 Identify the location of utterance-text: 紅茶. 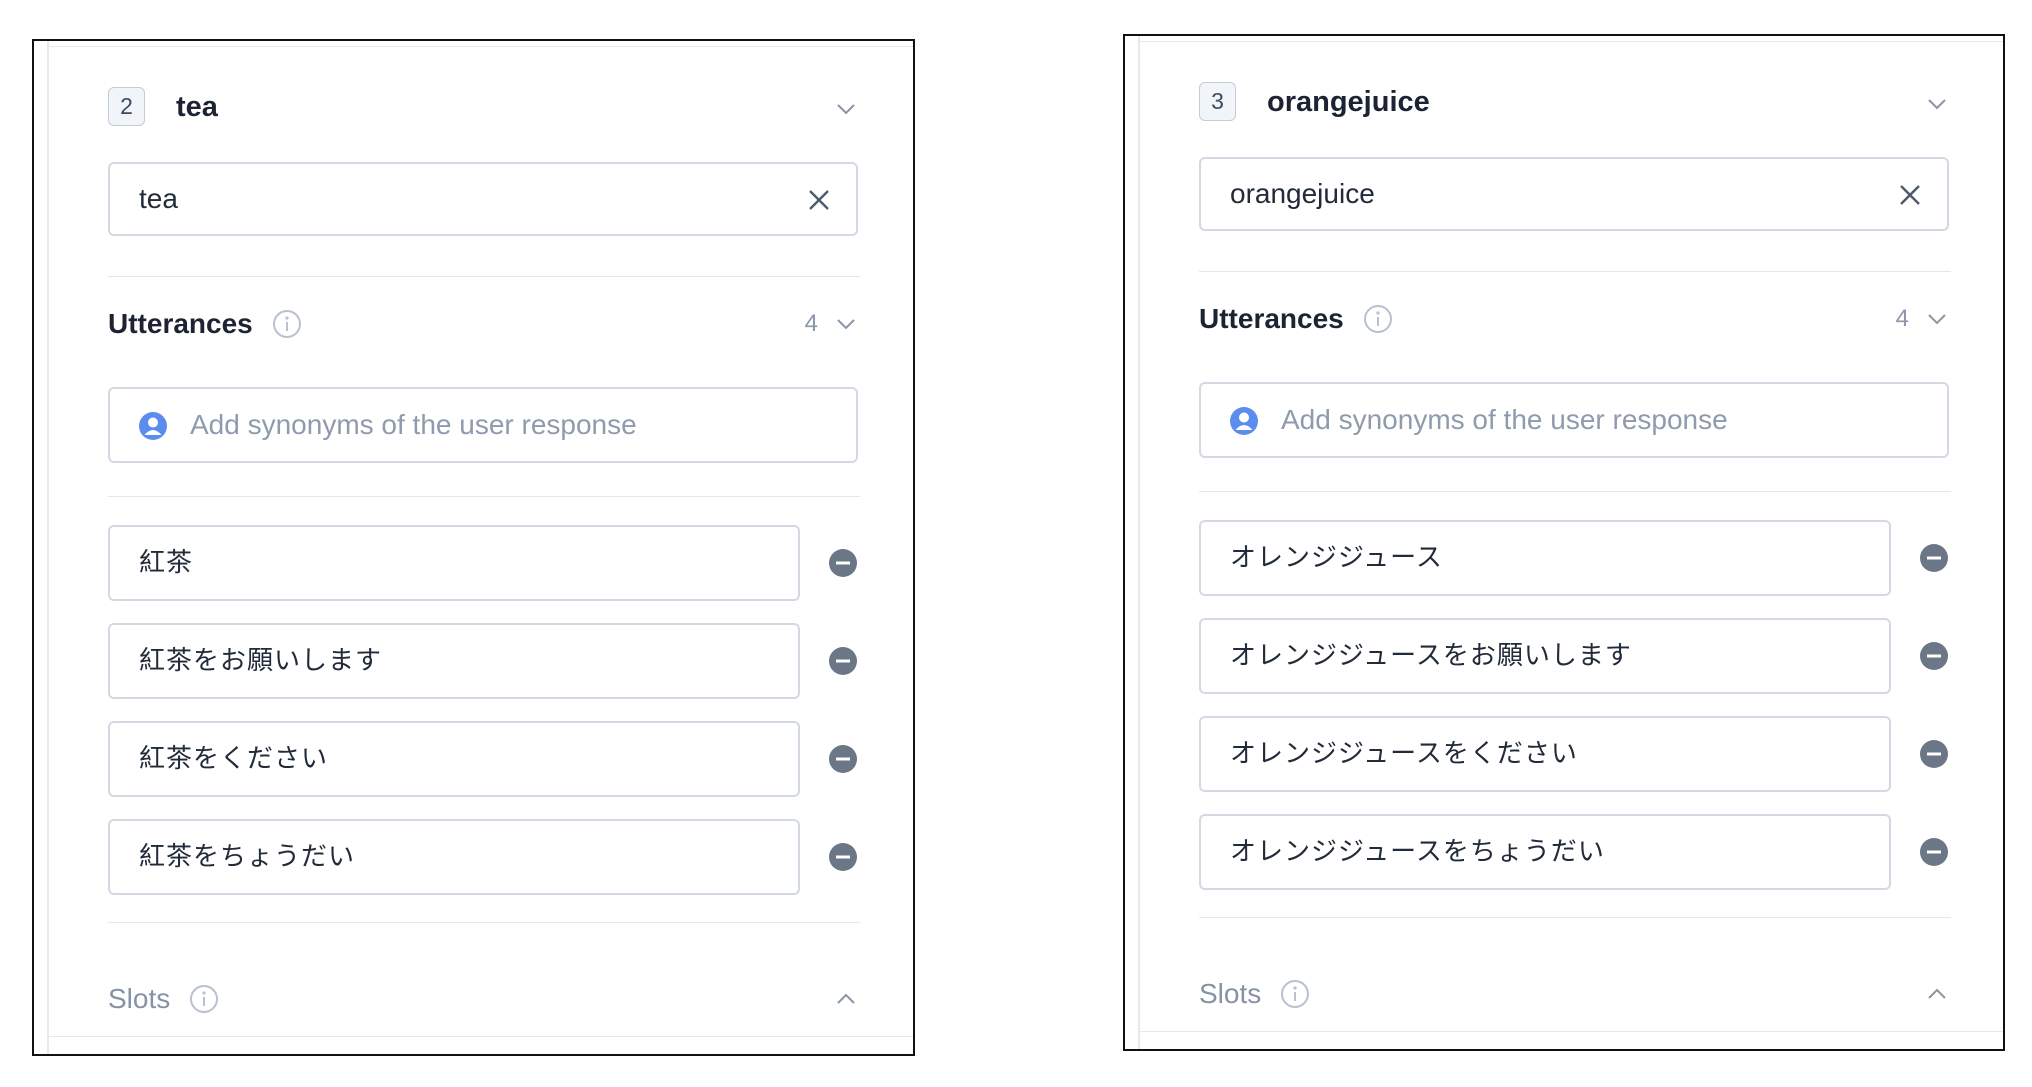
(166, 563).